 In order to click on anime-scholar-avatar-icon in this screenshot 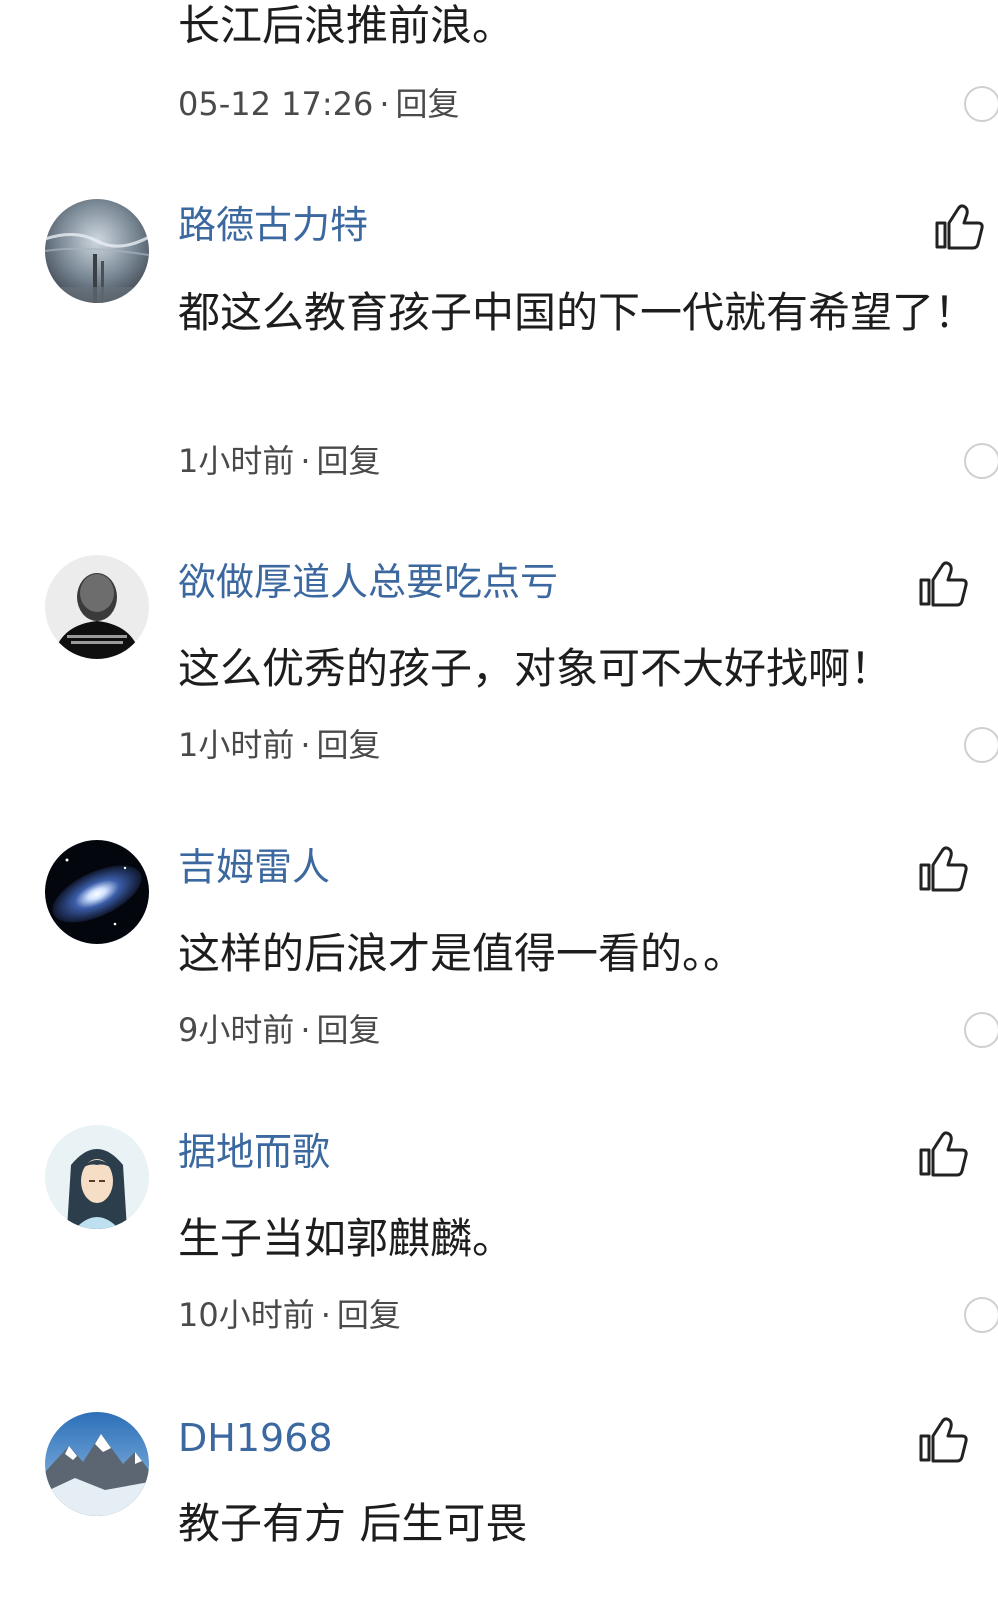, I will do `click(97, 1177)`.